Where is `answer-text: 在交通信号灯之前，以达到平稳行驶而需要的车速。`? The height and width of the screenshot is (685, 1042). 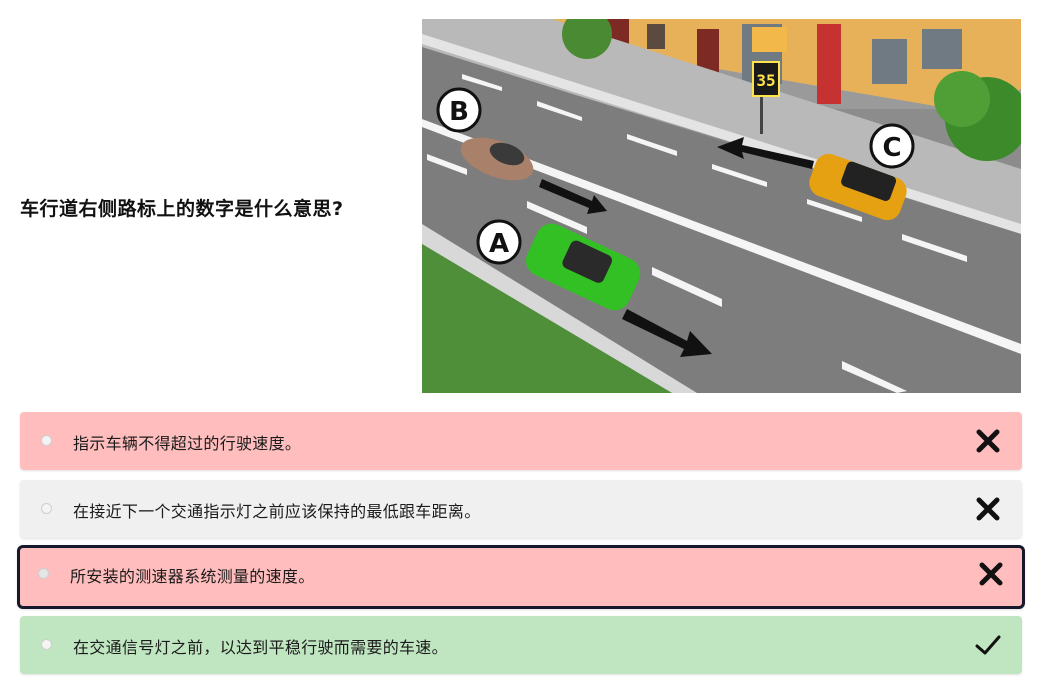 answer-text: 在交通信号灯之前，以达到平稳行驶而需要的车速。 is located at coordinates (260, 647).